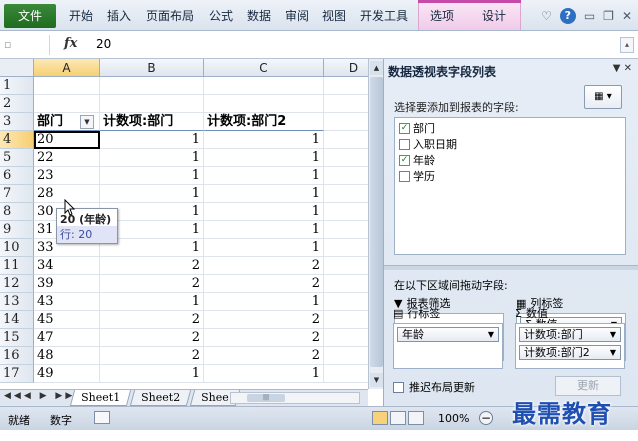 Image resolution: width=638 pixels, height=441 pixels. I want to click on formula-expand-icon: ▴, so click(627, 45).